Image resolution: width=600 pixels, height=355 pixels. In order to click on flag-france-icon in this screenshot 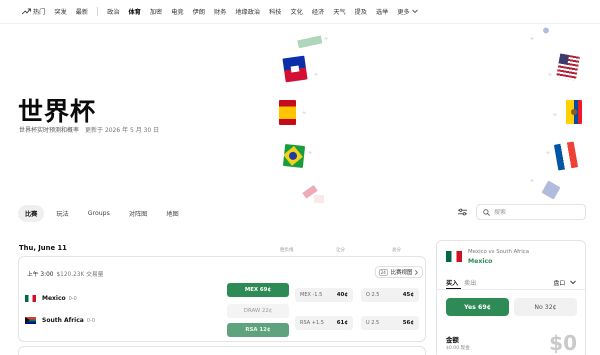, I will do `click(566, 156)`.